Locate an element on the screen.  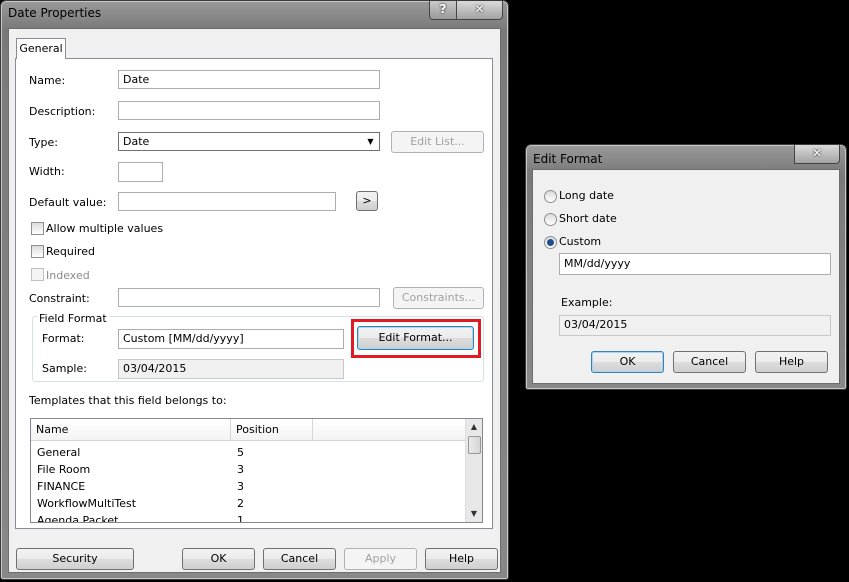
column-header-filler is located at coordinates (390, 430).